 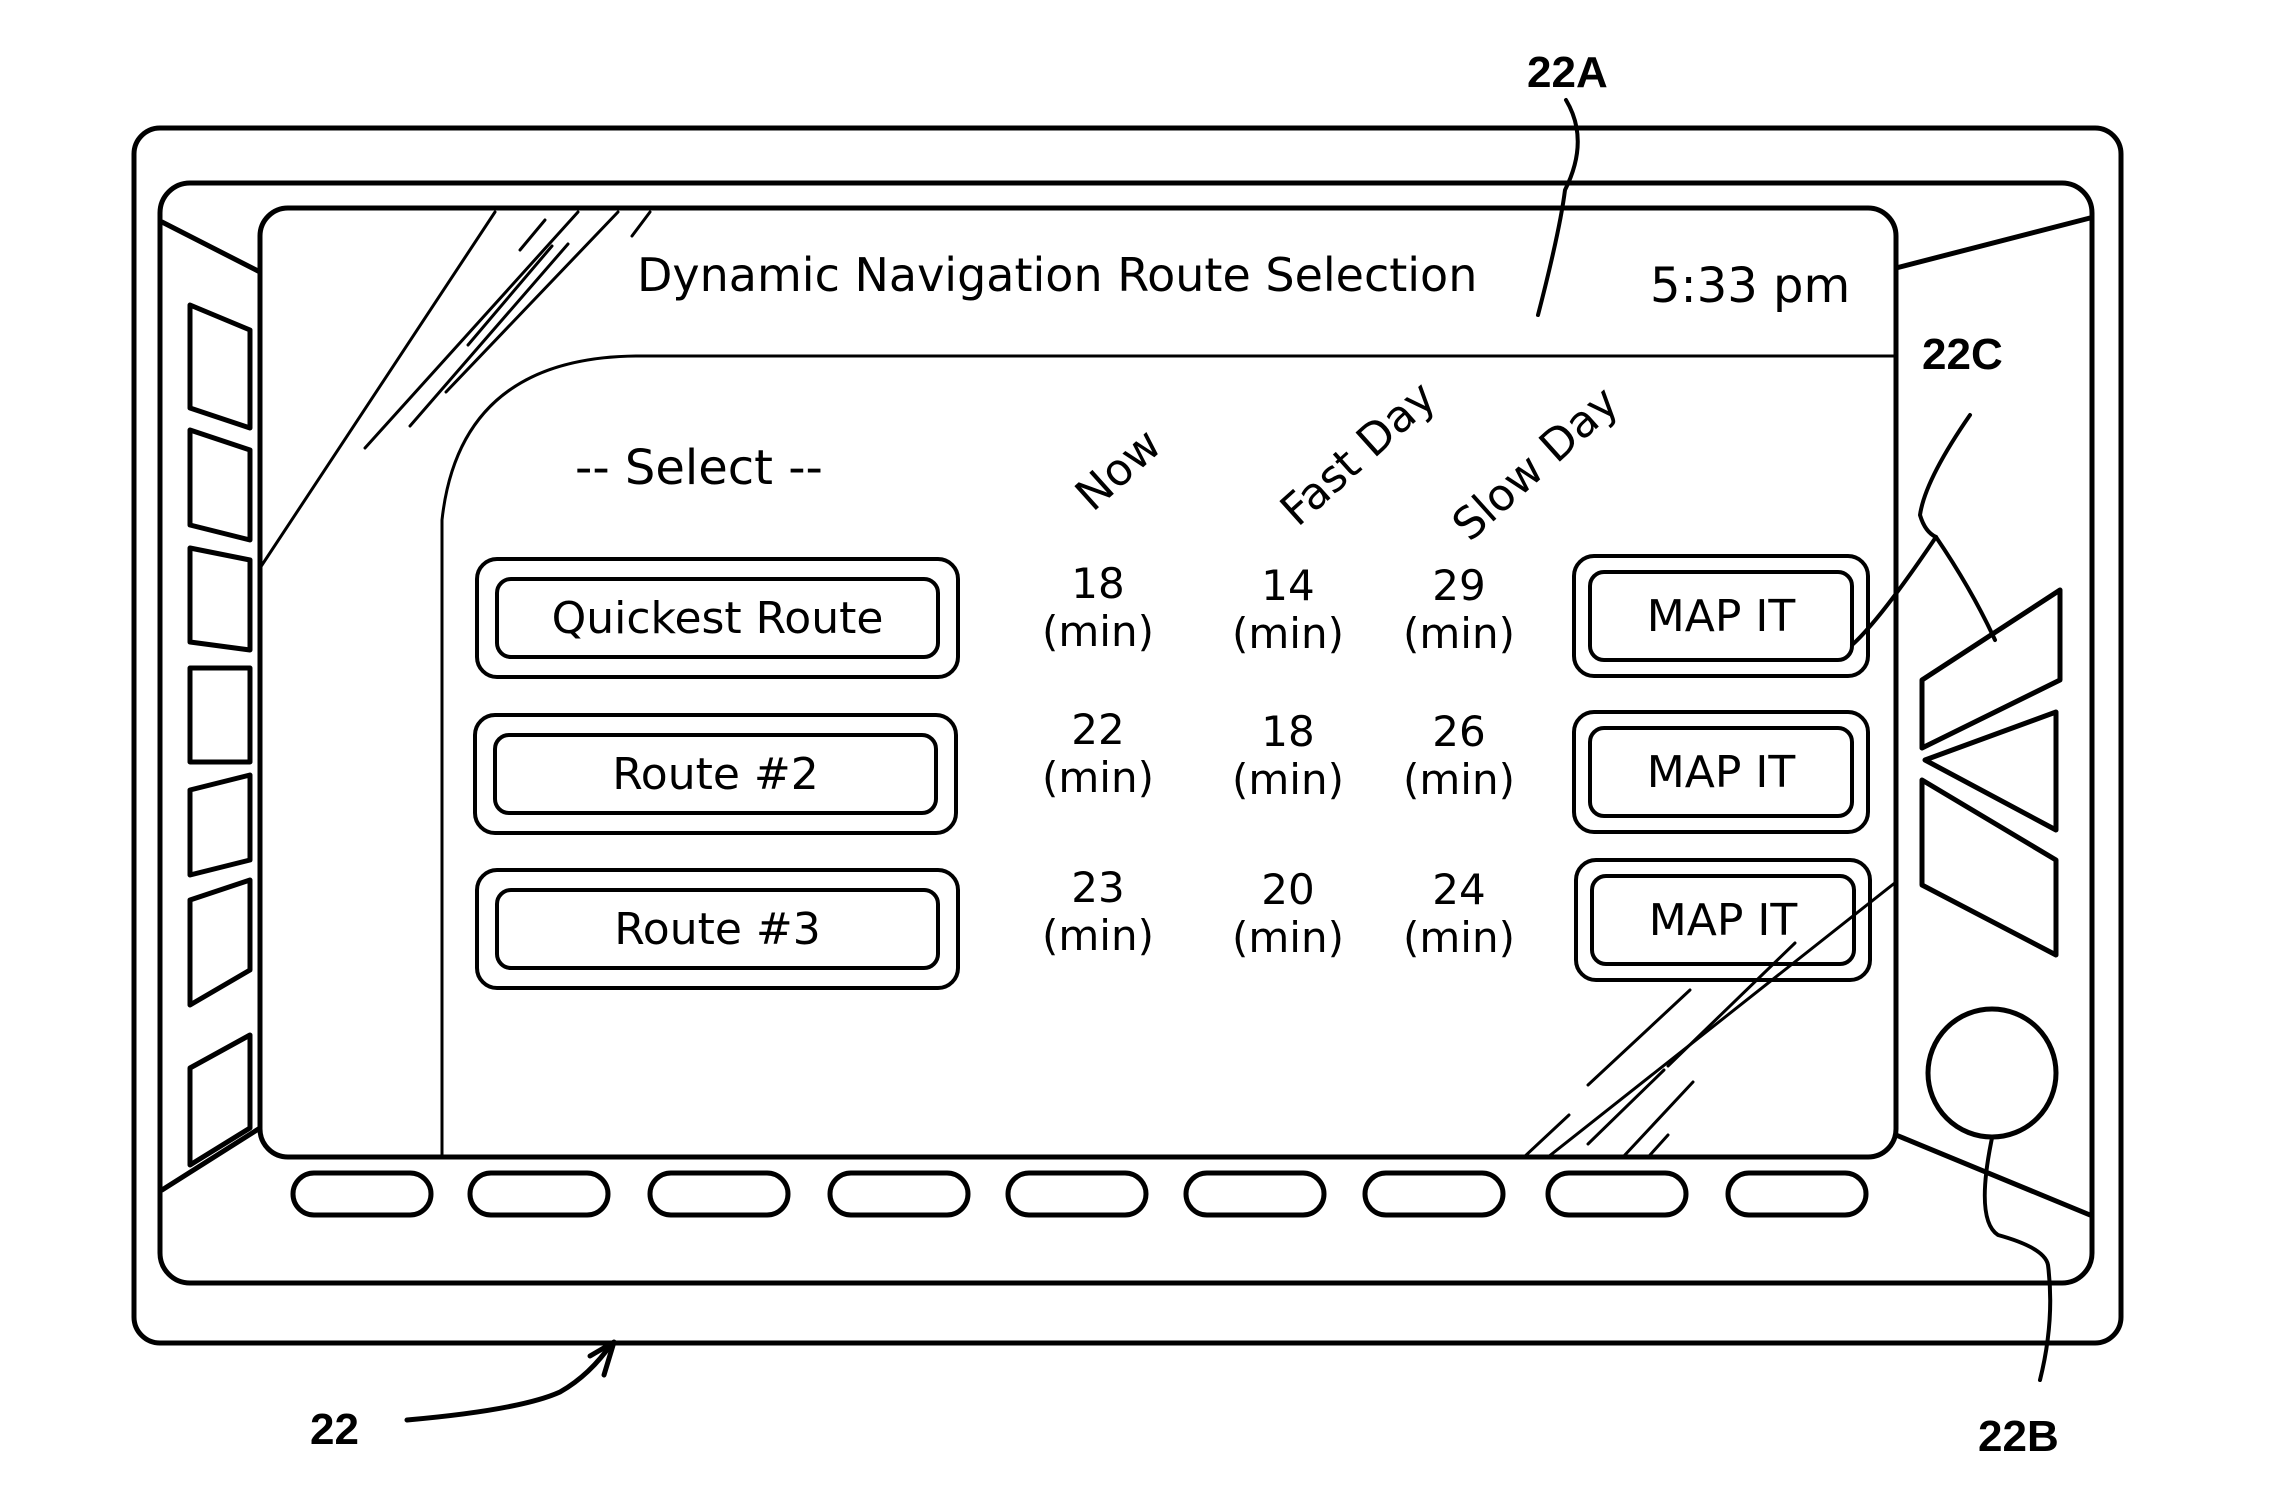 What do you see at coordinates (1098, 887) in the screenshot?
I see `value-number: 23` at bounding box center [1098, 887].